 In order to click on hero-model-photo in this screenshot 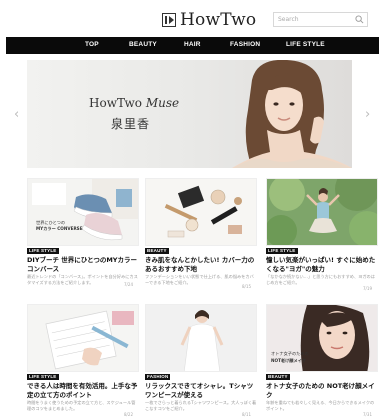, I will do `click(292, 114)`.